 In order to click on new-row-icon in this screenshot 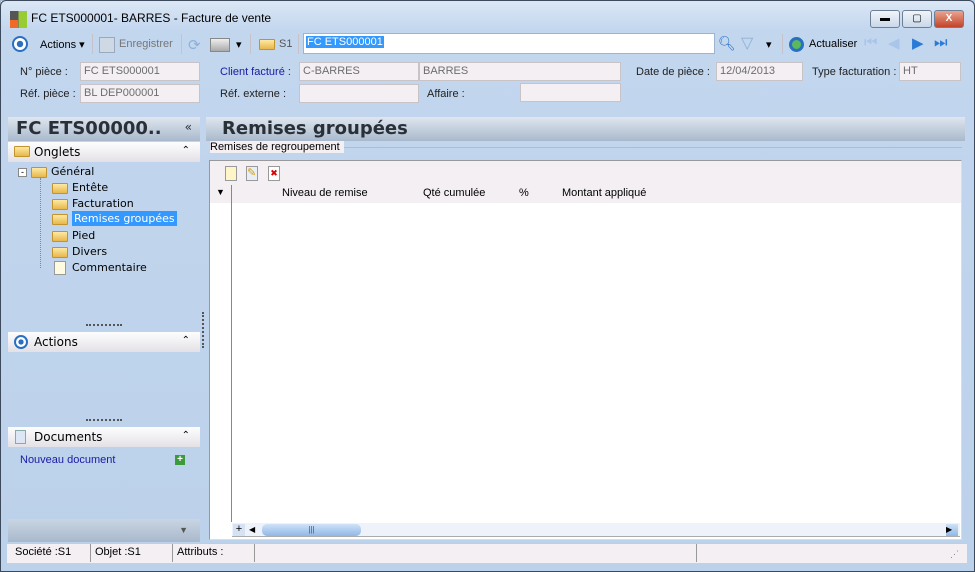, I will do `click(231, 173)`.